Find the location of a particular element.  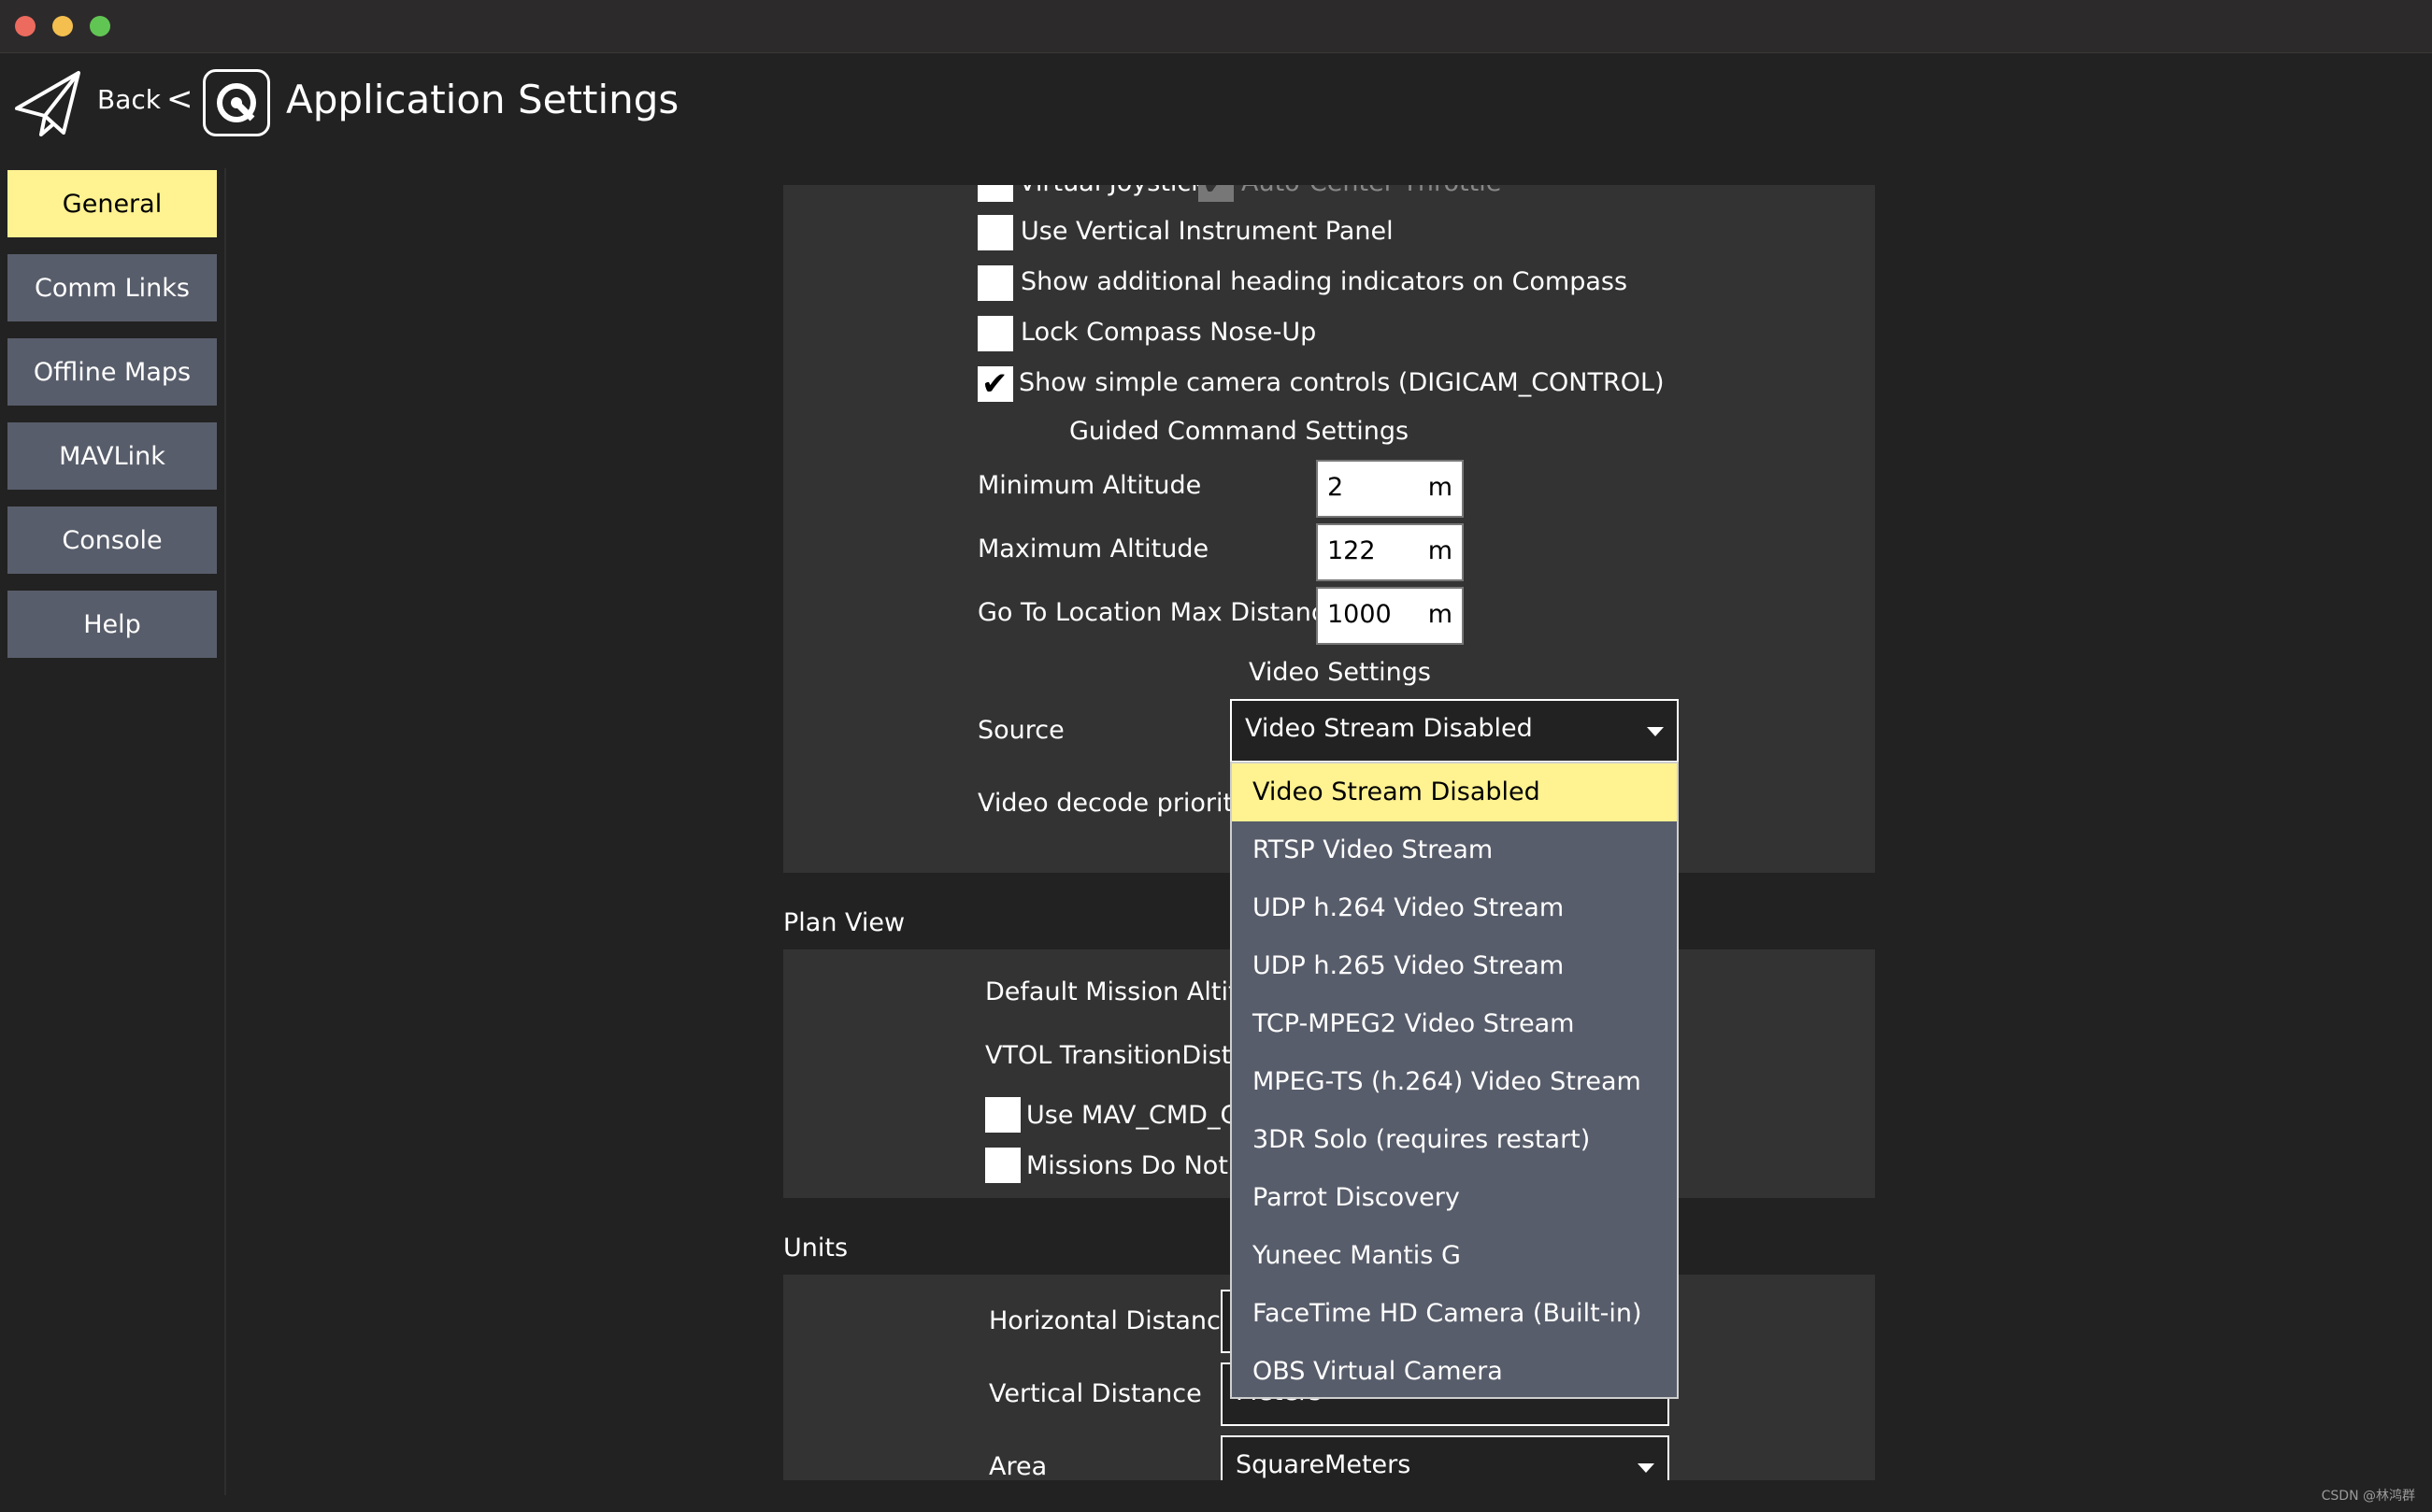

maximum-altitude-input: 122 m is located at coordinates (1390, 552).